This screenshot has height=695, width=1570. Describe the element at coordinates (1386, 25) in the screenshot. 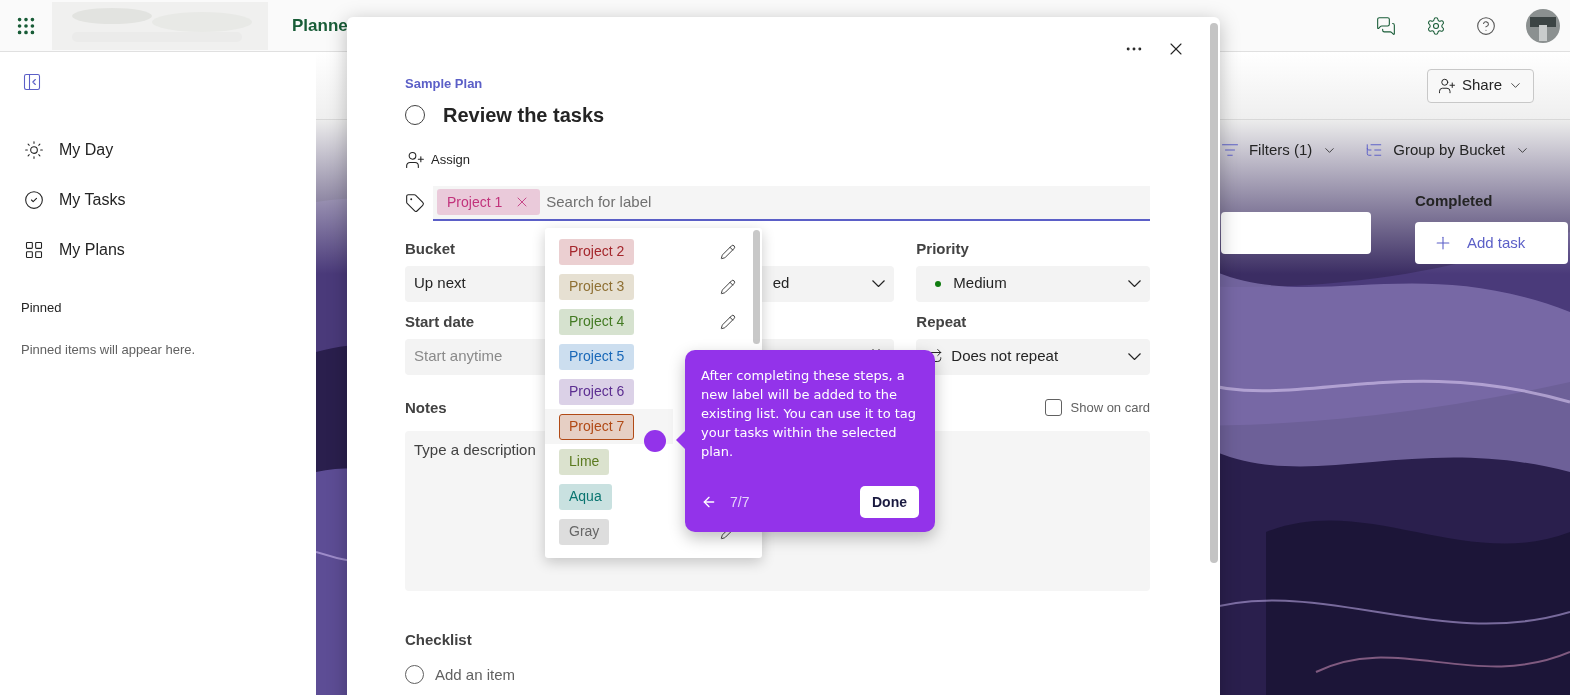

I see `chat-icon` at that location.